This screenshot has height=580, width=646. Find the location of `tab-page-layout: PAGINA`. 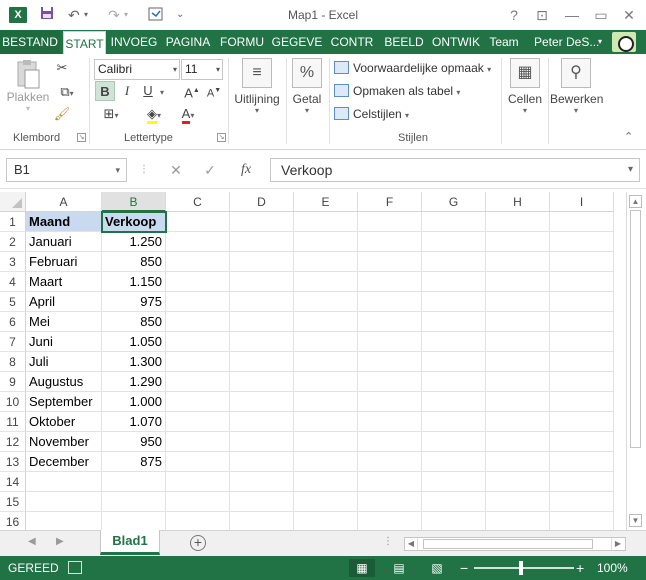

tab-page-layout: PAGINA is located at coordinates (188, 42).